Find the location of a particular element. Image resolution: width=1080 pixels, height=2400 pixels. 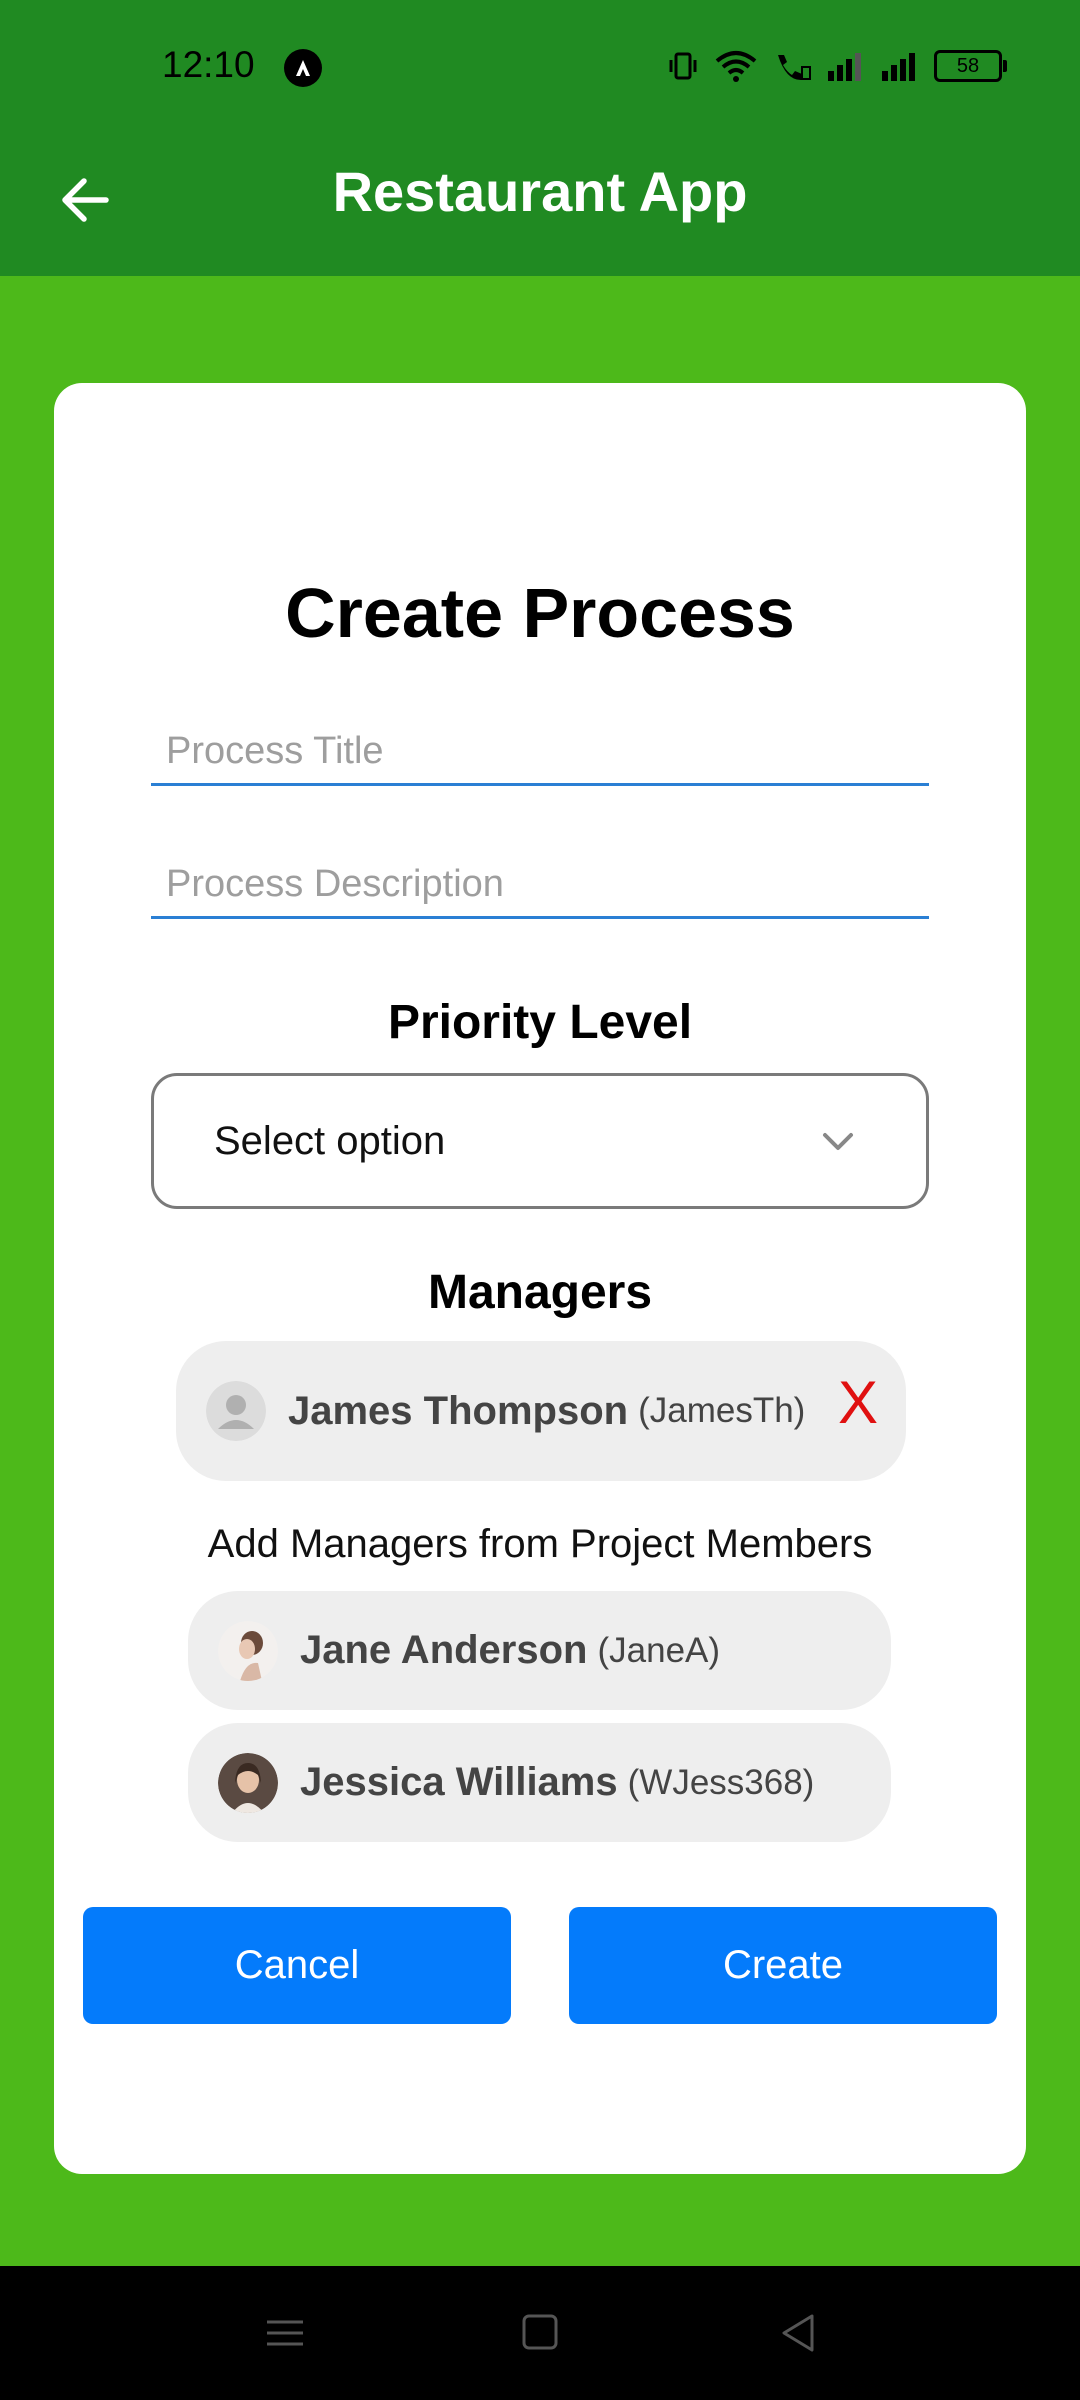

add-managers-hint: Add Managers from Project Members is located at coordinates (540, 1544).